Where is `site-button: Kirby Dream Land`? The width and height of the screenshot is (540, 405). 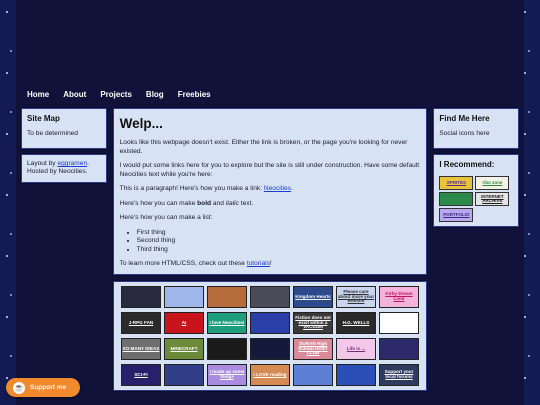
site-button: Kirby Dream Land is located at coordinates (398, 297).